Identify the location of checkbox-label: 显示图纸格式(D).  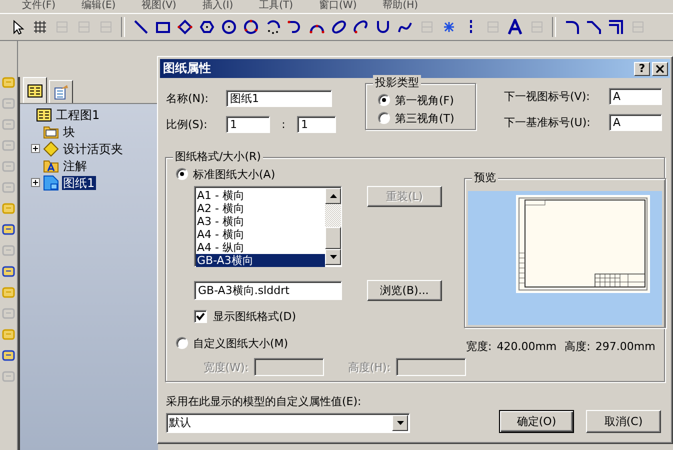
(254, 316).